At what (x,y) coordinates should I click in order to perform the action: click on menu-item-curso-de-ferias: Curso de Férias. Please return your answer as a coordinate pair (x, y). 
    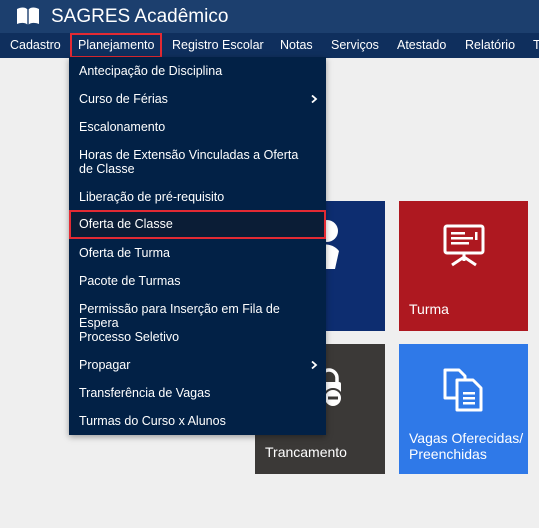
    Looking at the image, I should click on (197, 99).